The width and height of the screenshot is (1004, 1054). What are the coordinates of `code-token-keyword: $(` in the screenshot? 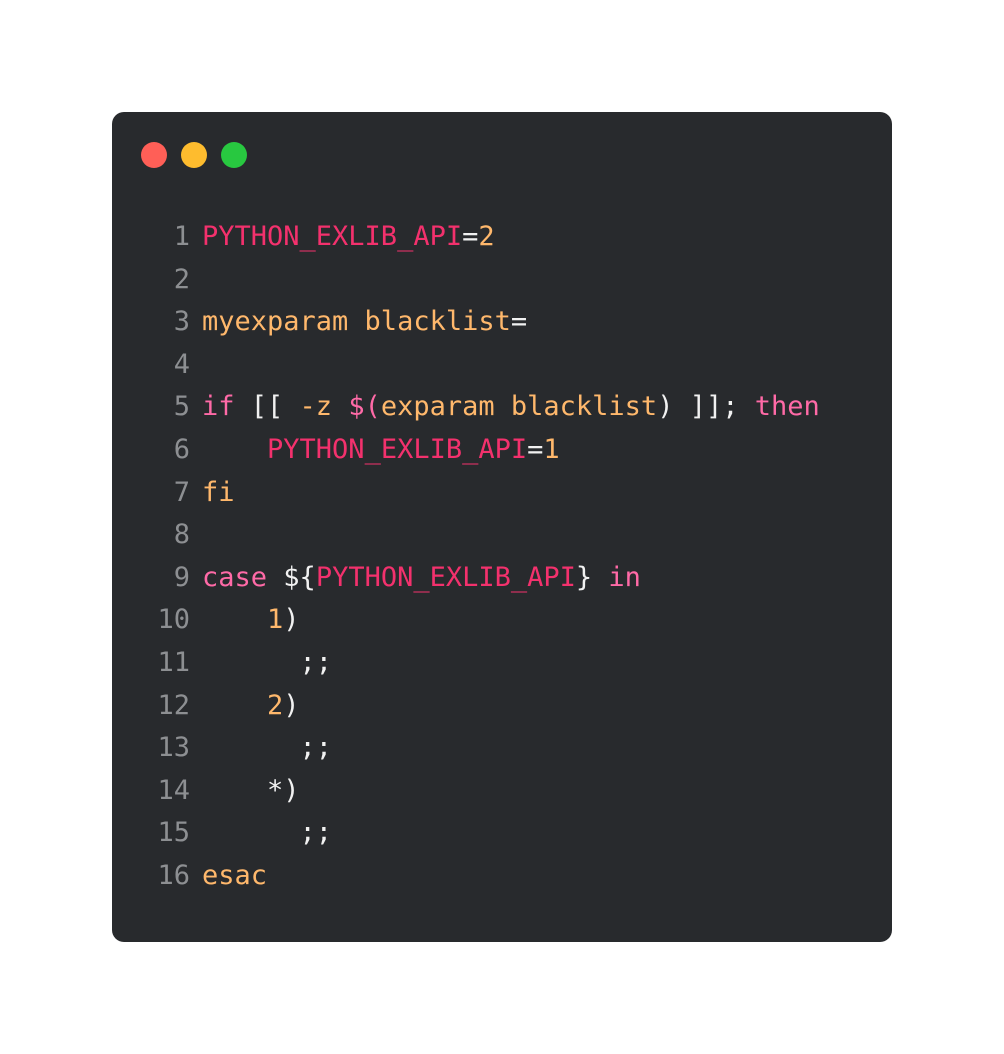 It's located at (364, 407).